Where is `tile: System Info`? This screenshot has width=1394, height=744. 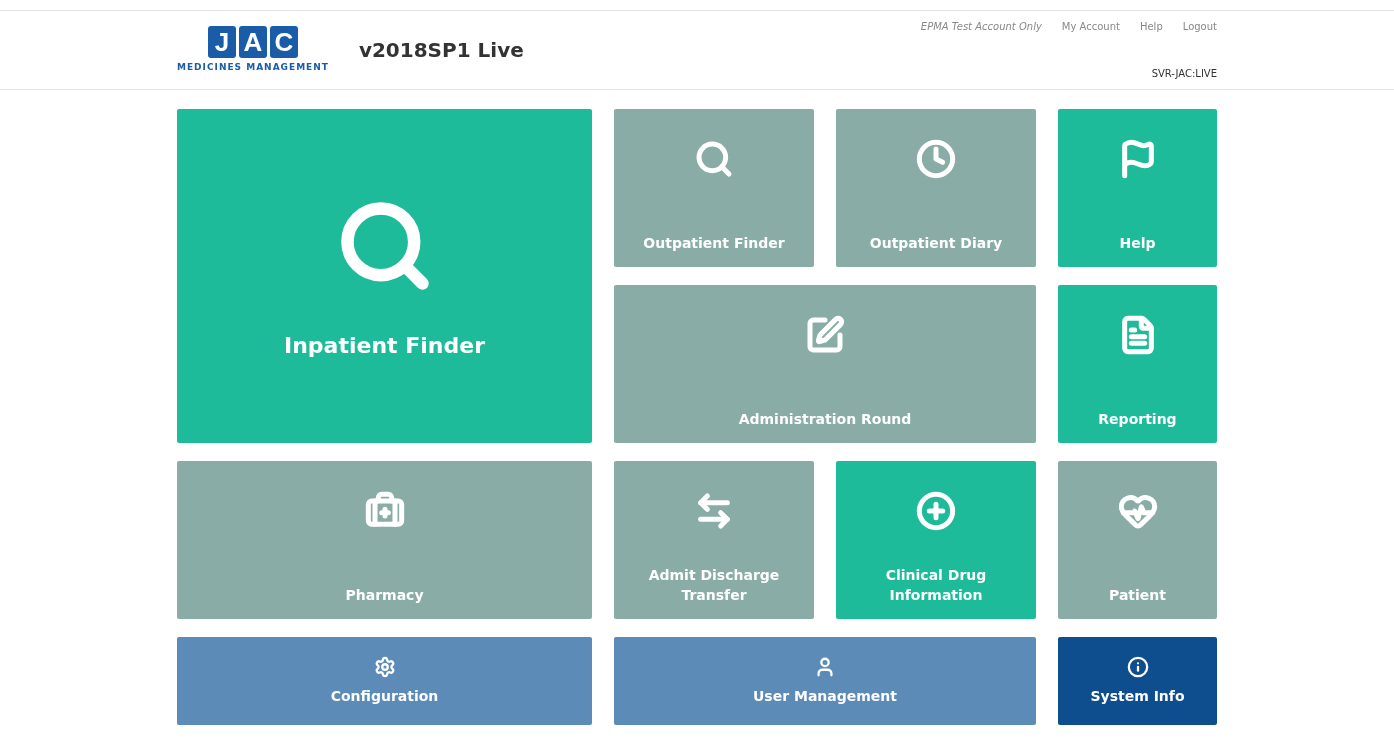
tile: System Info is located at coordinates (1137, 681).